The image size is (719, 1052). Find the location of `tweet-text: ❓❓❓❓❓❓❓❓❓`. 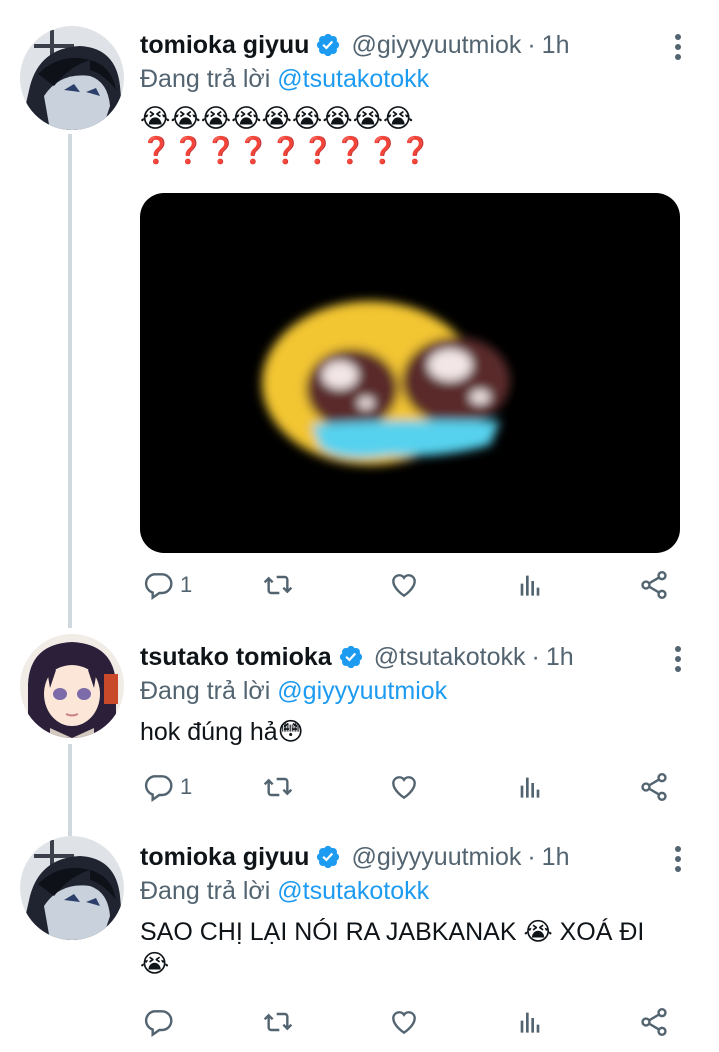

tweet-text: ❓❓❓❓❓❓❓❓❓ is located at coordinates (286, 150).